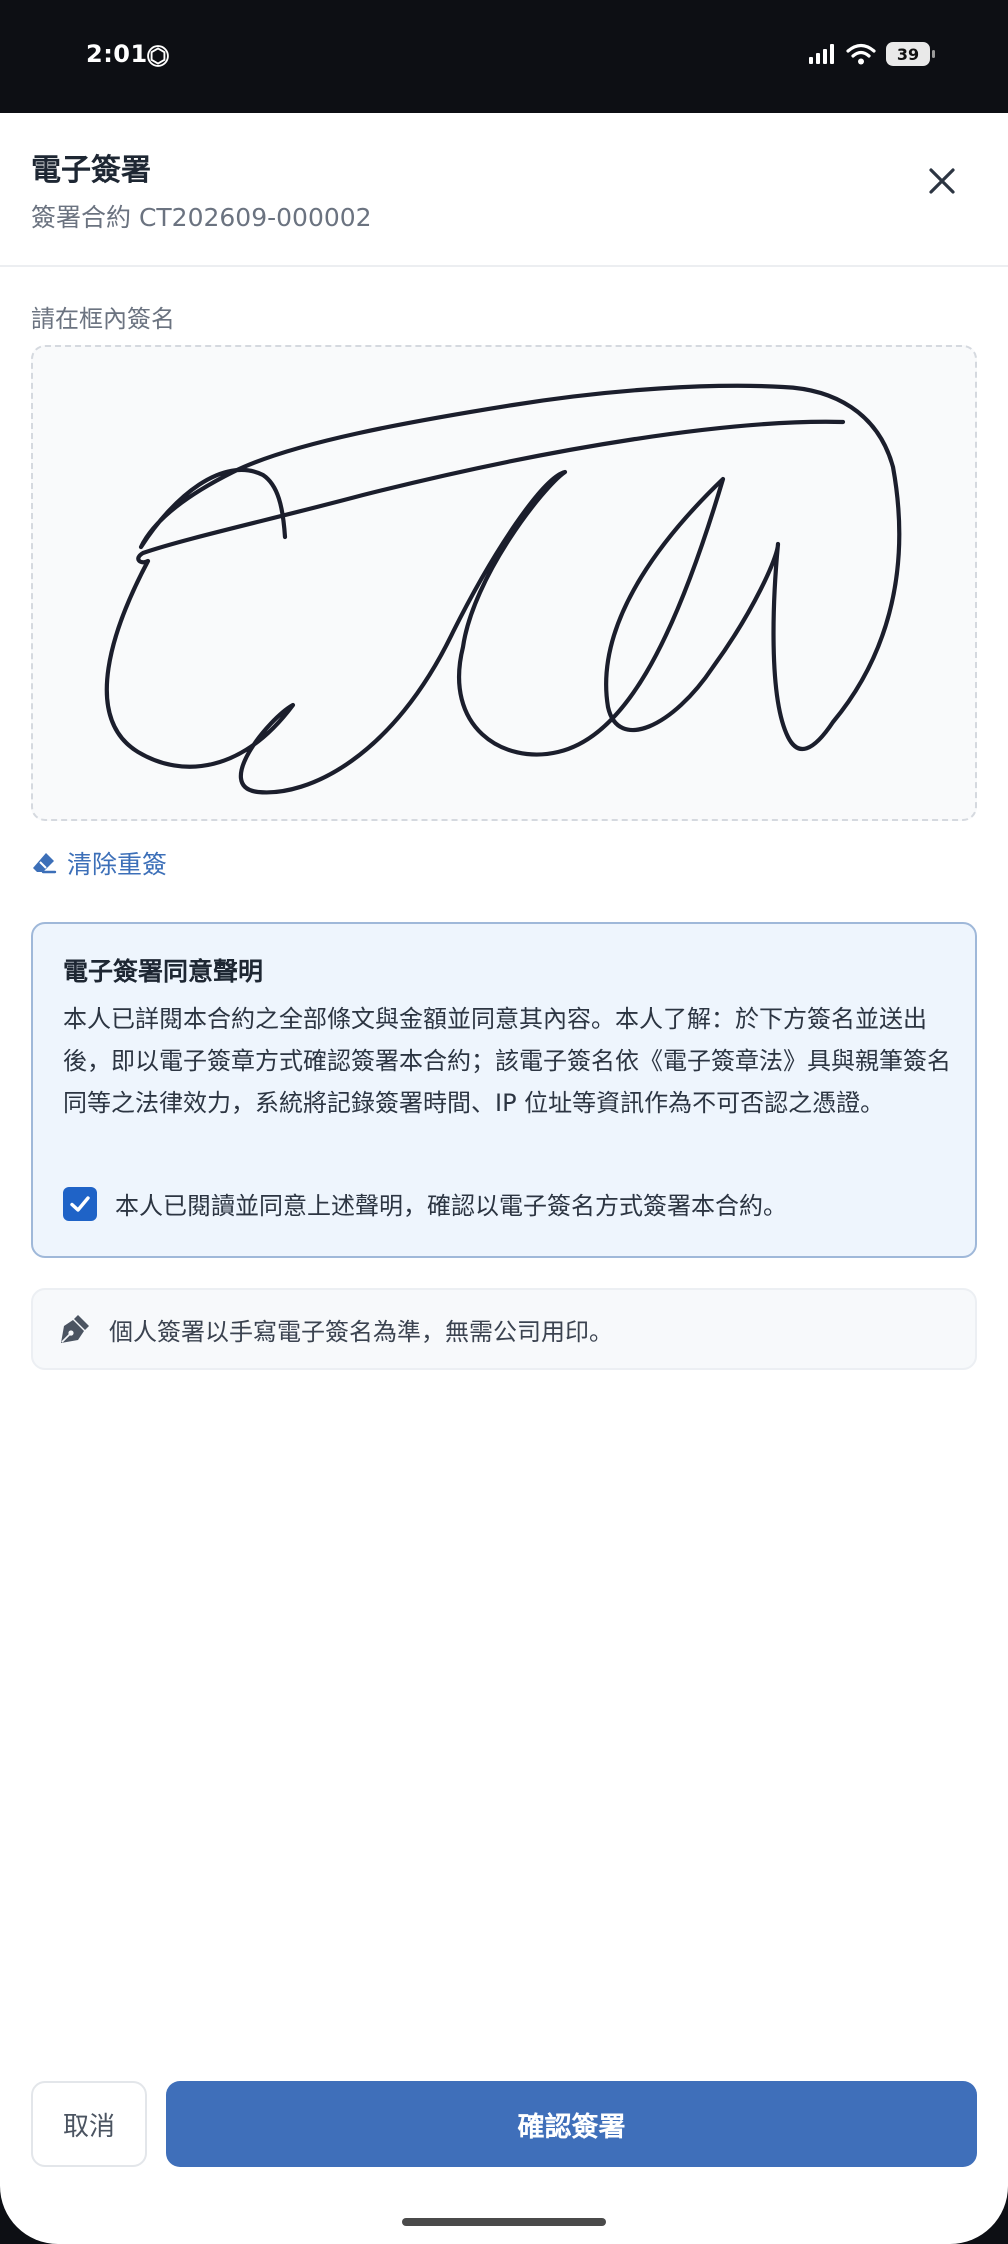 The height and width of the screenshot is (2244, 1008). Describe the element at coordinates (361, 1331) in the screenshot. I see `note-text: 個人簽署以手寫電子簽名為準，無需公司用印。` at that location.